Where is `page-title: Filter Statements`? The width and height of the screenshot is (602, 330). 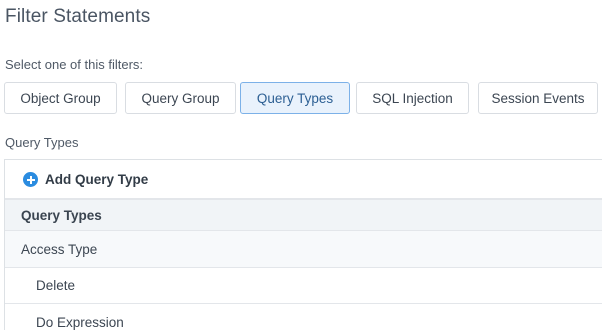 page-title: Filter Statements is located at coordinates (78, 16).